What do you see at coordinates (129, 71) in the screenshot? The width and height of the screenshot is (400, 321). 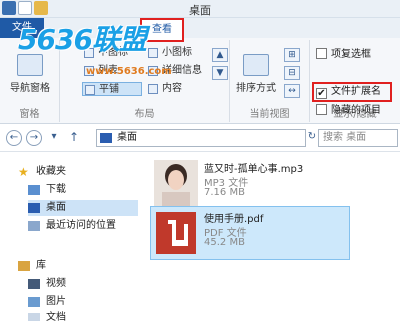 I see `site-watermark-url: www.5636.com` at bounding box center [129, 71].